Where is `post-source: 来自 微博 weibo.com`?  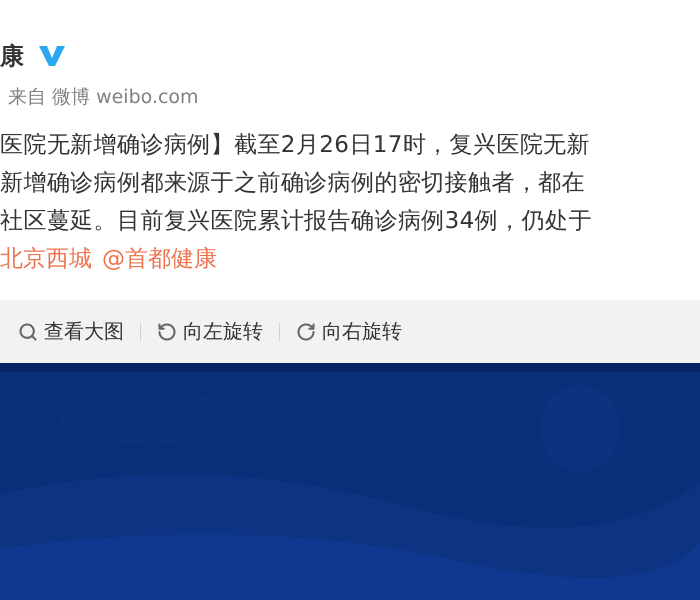
post-source: 来自 微博 weibo.com is located at coordinates (103, 97).